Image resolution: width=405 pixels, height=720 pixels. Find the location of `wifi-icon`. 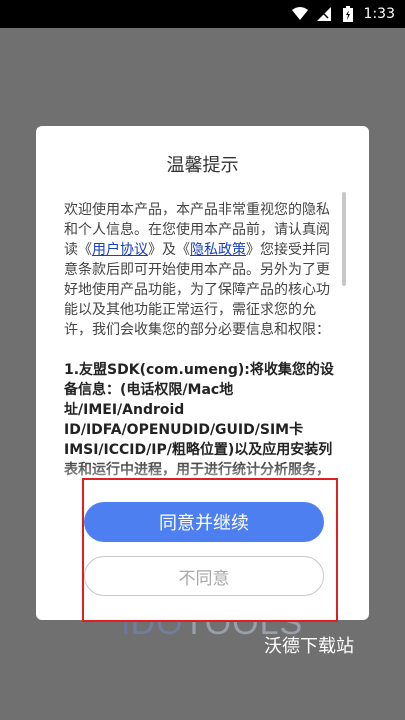

wifi-icon is located at coordinates (299, 14).